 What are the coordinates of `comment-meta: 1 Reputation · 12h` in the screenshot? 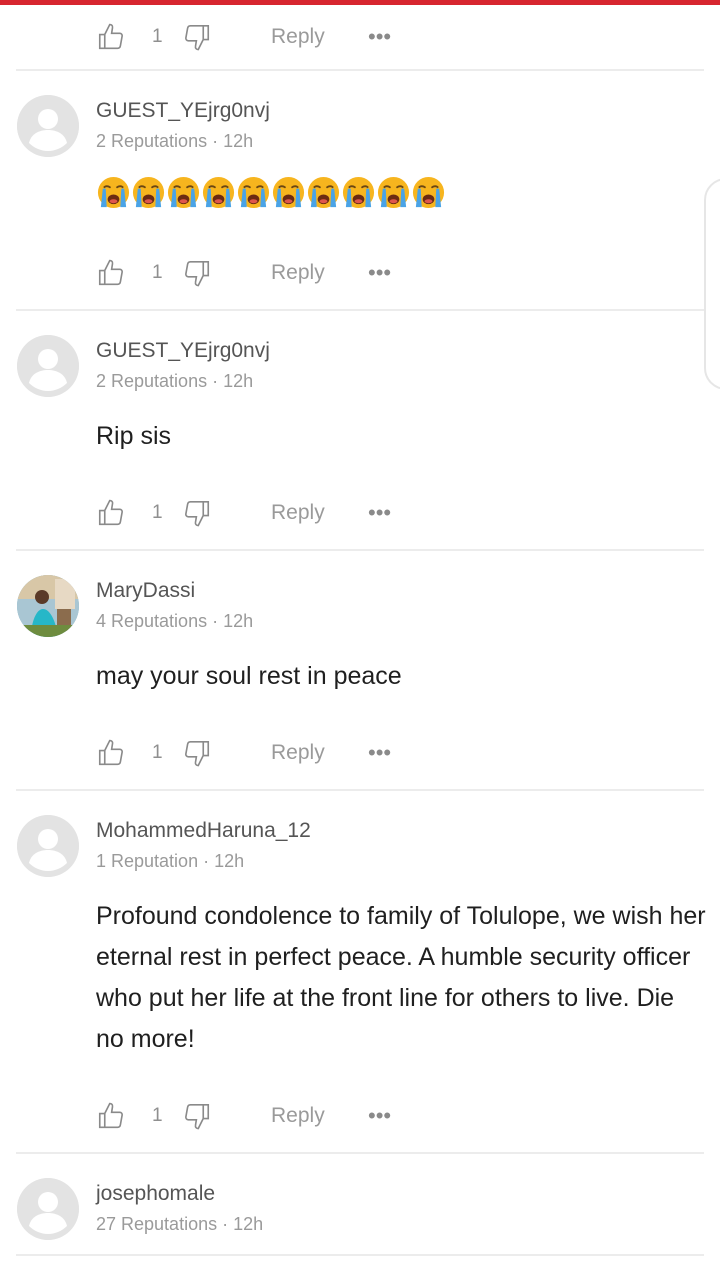 It's located at (170, 861).